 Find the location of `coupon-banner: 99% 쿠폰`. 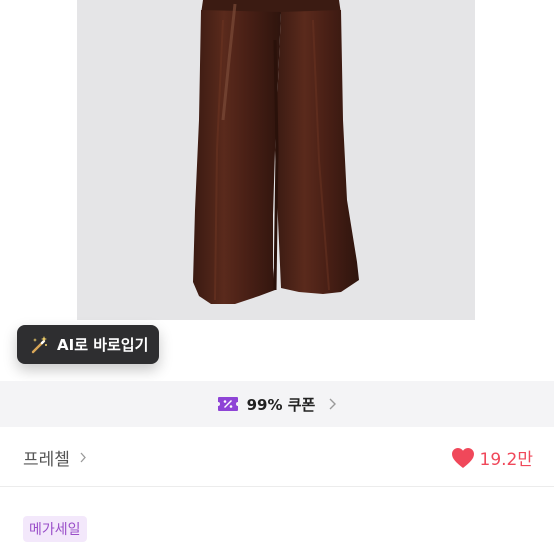

coupon-banner: 99% 쿠폰 is located at coordinates (277, 404).